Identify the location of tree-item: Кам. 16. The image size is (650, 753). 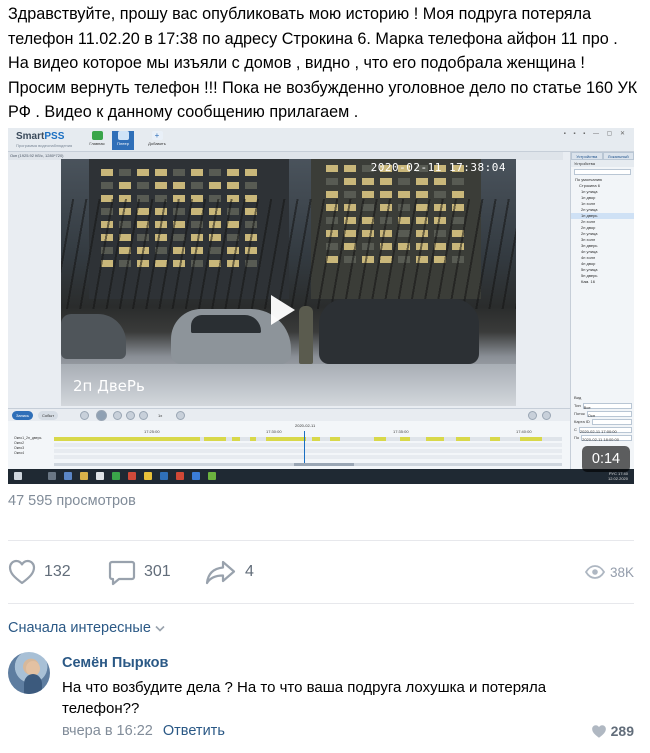
(588, 281).